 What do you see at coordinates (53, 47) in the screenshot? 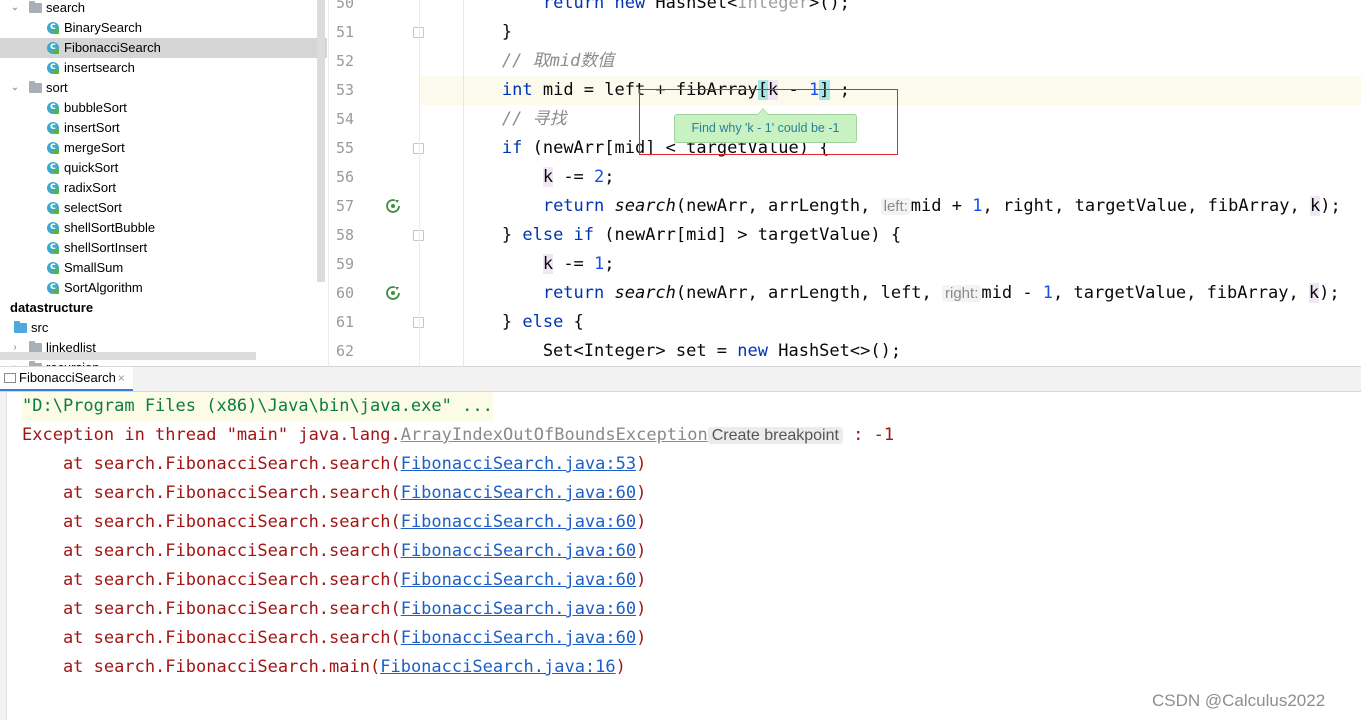
I see `java-class-icon` at bounding box center [53, 47].